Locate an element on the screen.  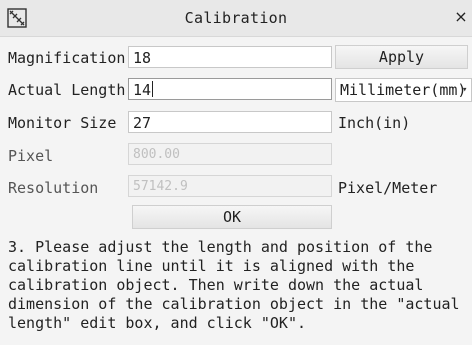
actual-length-label: Actual Length is located at coordinates (67, 90).